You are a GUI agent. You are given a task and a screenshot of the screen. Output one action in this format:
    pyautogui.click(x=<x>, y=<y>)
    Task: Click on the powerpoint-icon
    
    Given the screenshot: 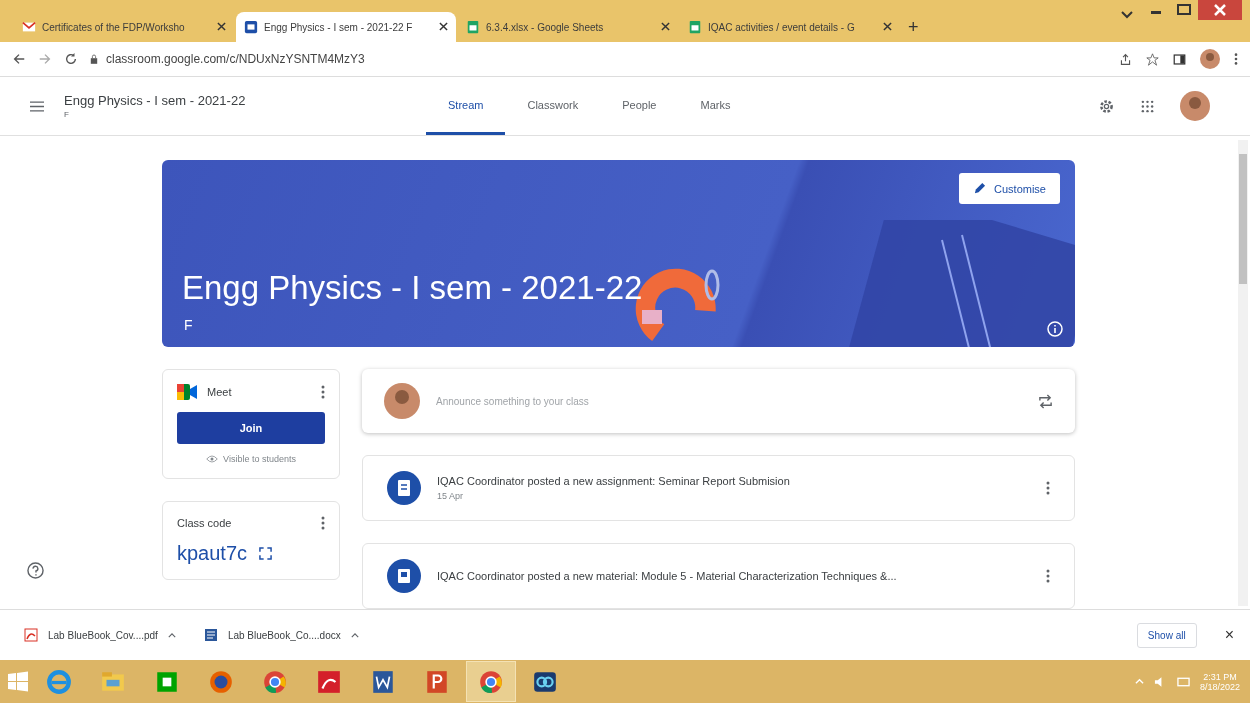 What is the action you would take?
    pyautogui.click(x=437, y=681)
    